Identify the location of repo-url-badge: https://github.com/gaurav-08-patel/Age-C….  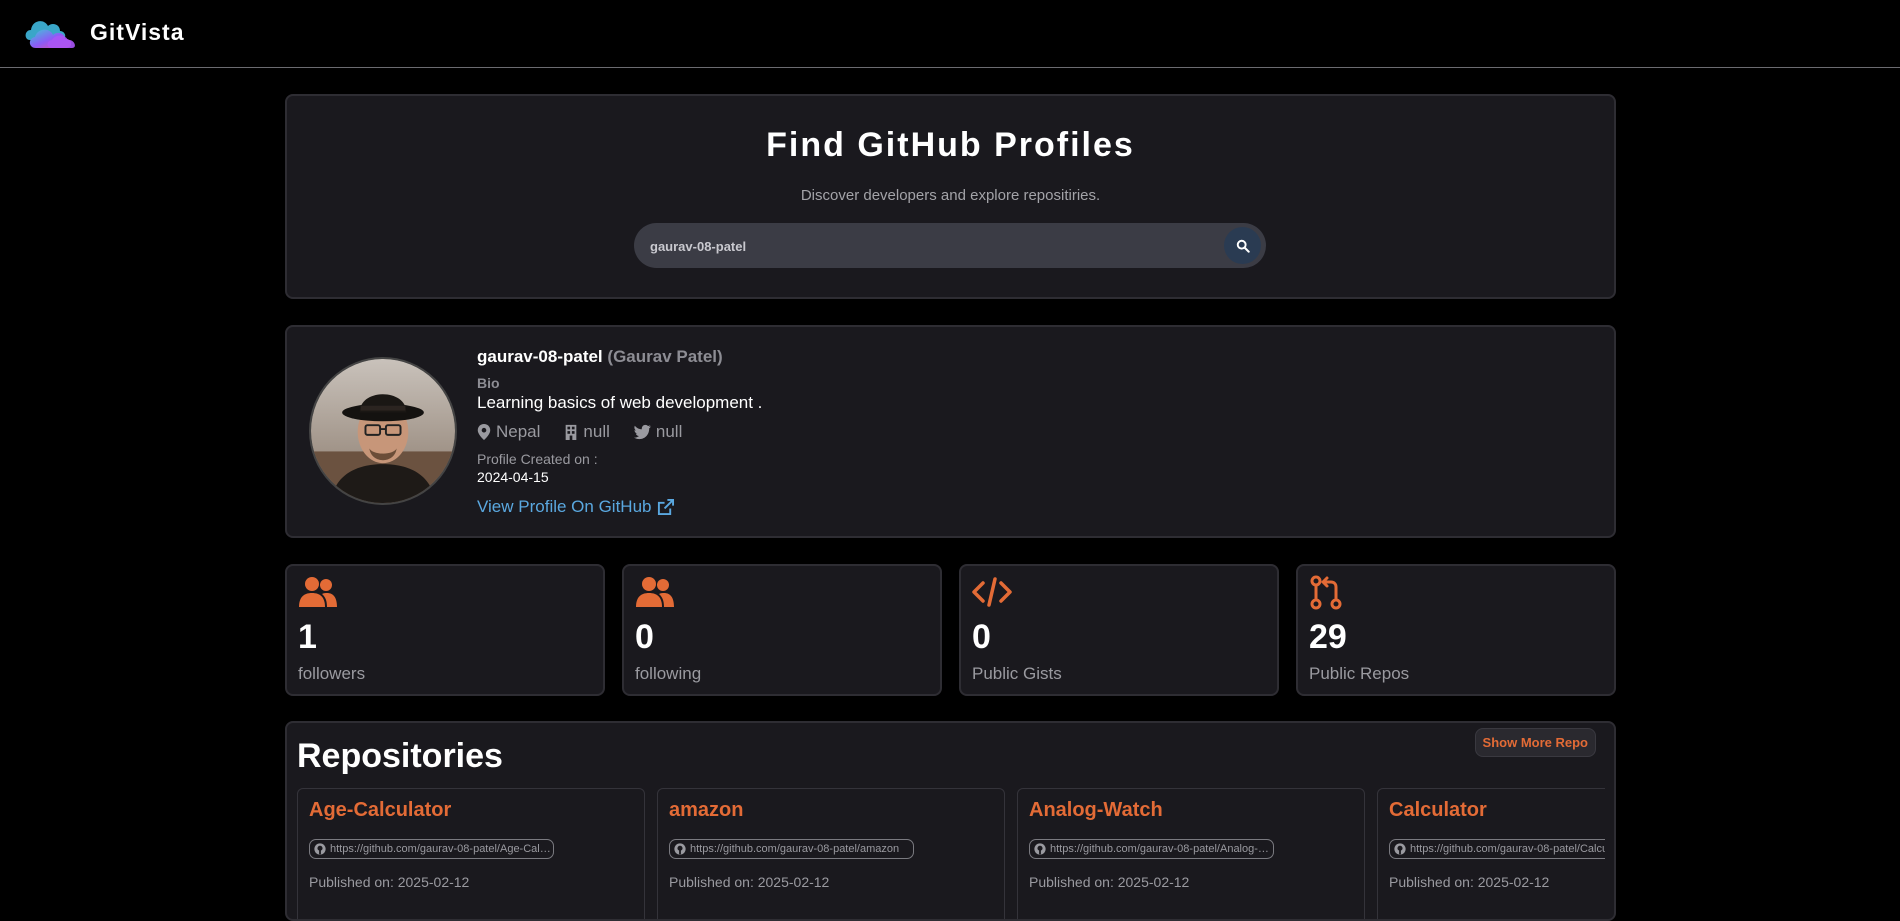
(431, 849).